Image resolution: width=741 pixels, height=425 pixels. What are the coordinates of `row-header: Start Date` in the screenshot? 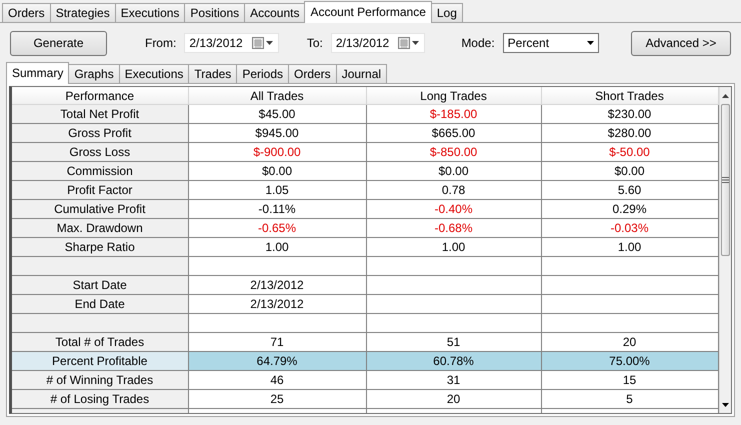 It's located at (100, 285).